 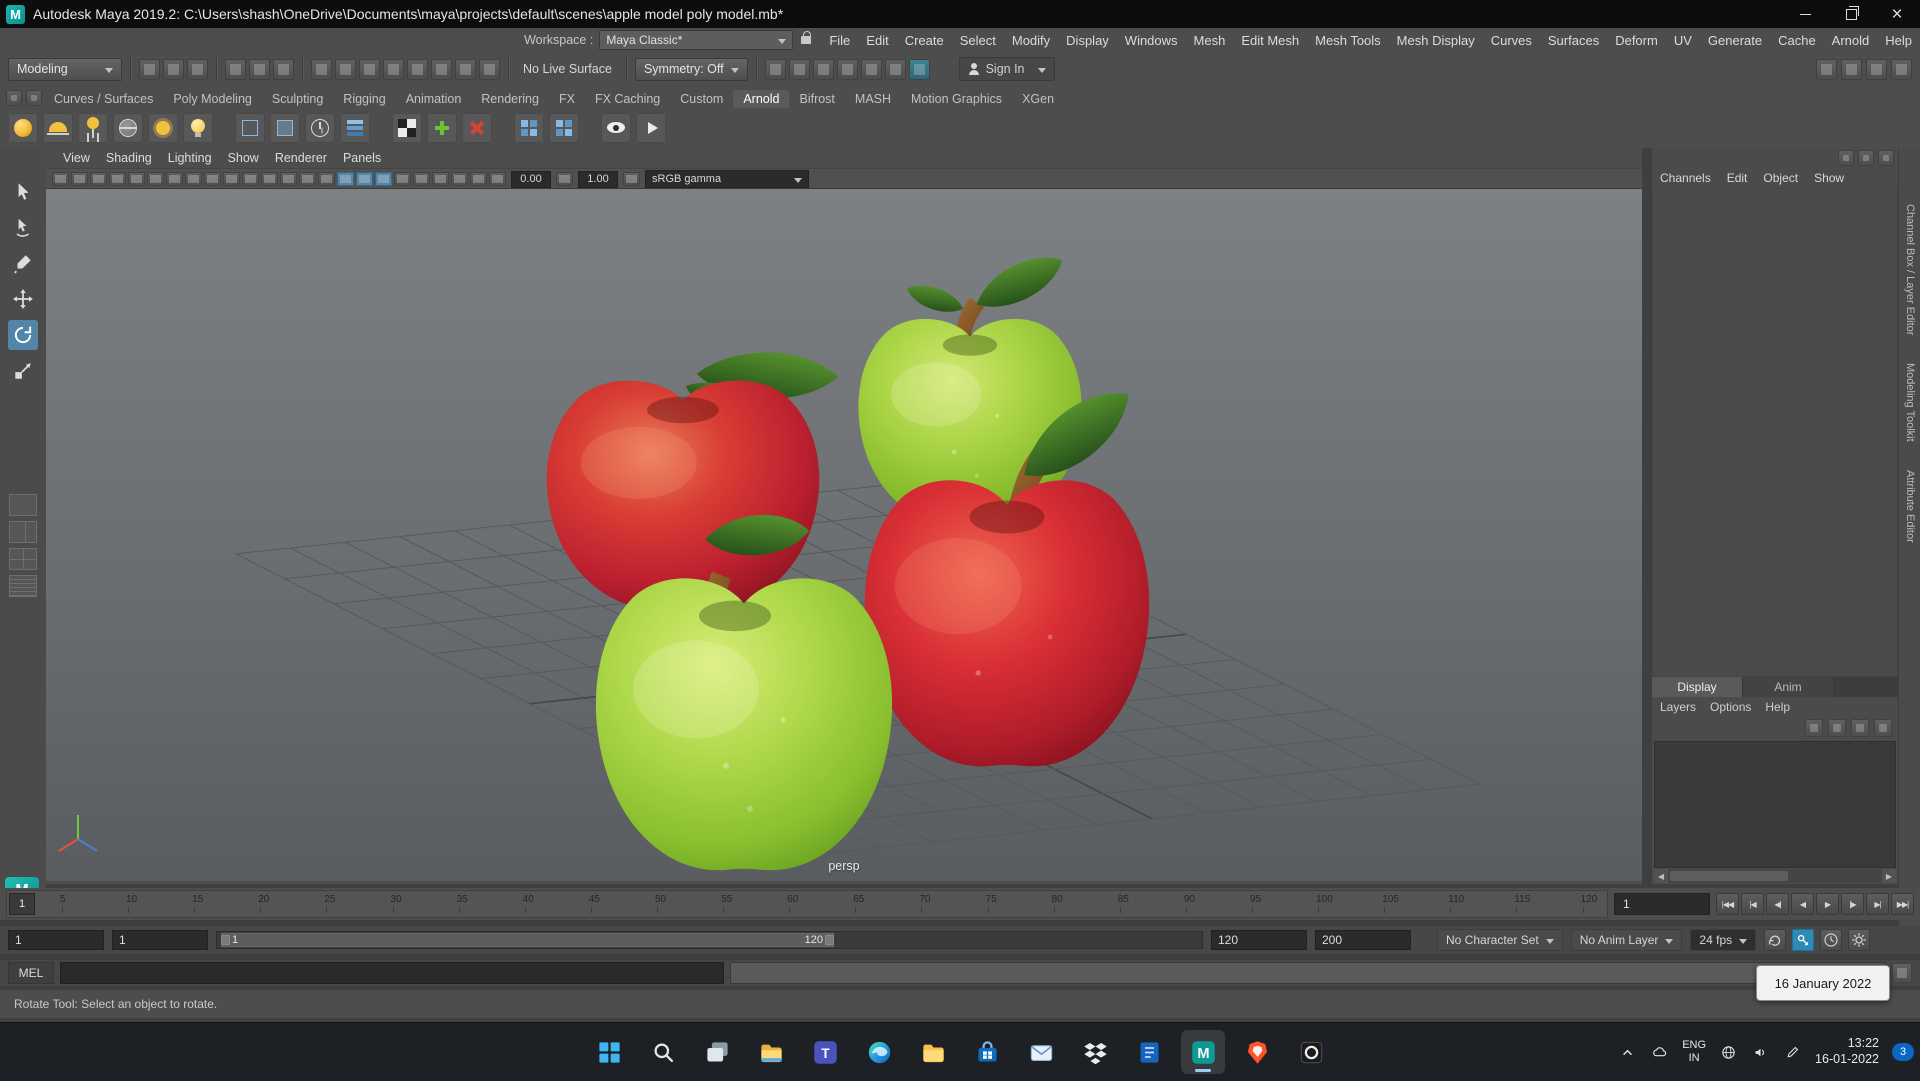 What do you see at coordinates (956, 99) in the screenshot?
I see `shelf-tab: Motion Graphics` at bounding box center [956, 99].